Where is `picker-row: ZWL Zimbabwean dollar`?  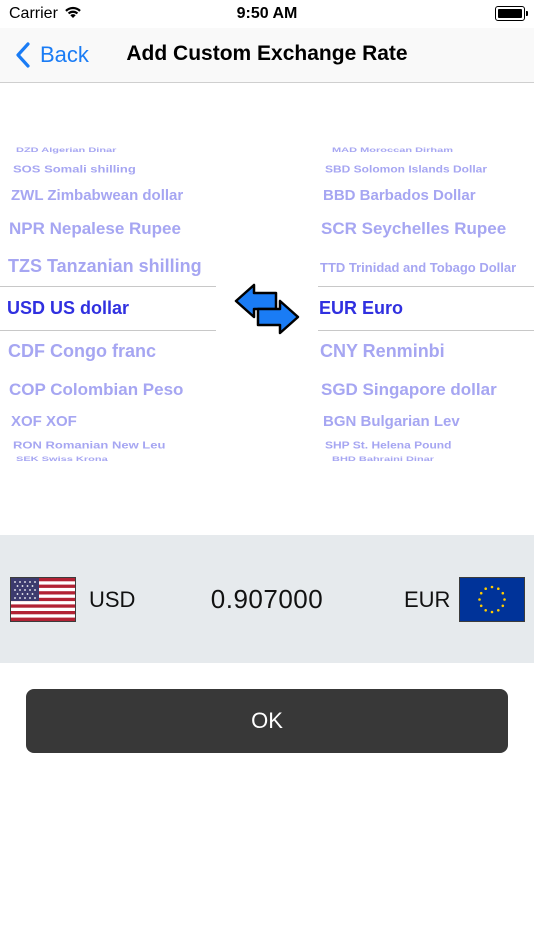 picker-row: ZWL Zimbabwean dollar is located at coordinates (97, 195).